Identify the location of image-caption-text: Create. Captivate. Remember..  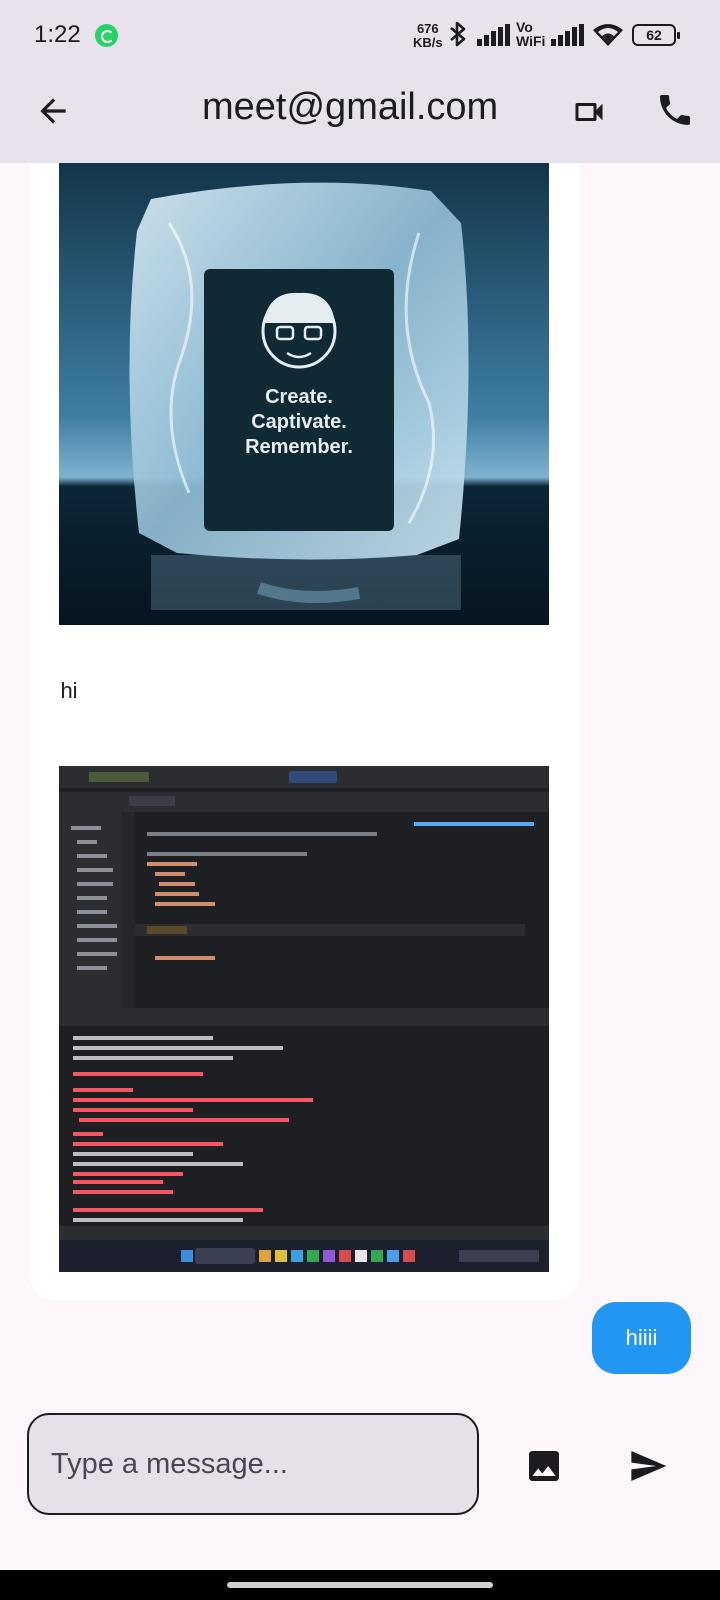
(299, 422).